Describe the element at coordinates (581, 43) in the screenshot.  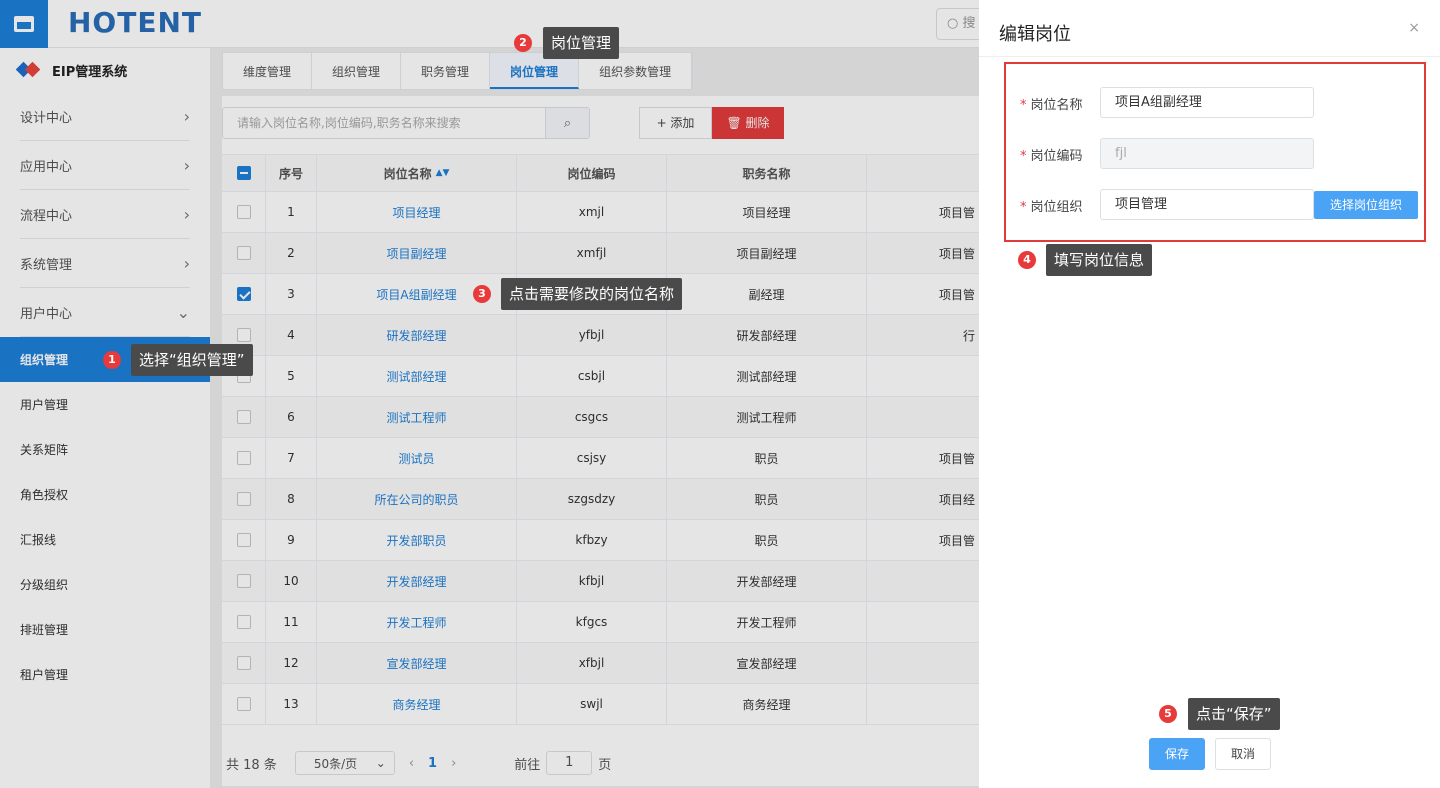
I see `callout-2: 岗位管理` at that location.